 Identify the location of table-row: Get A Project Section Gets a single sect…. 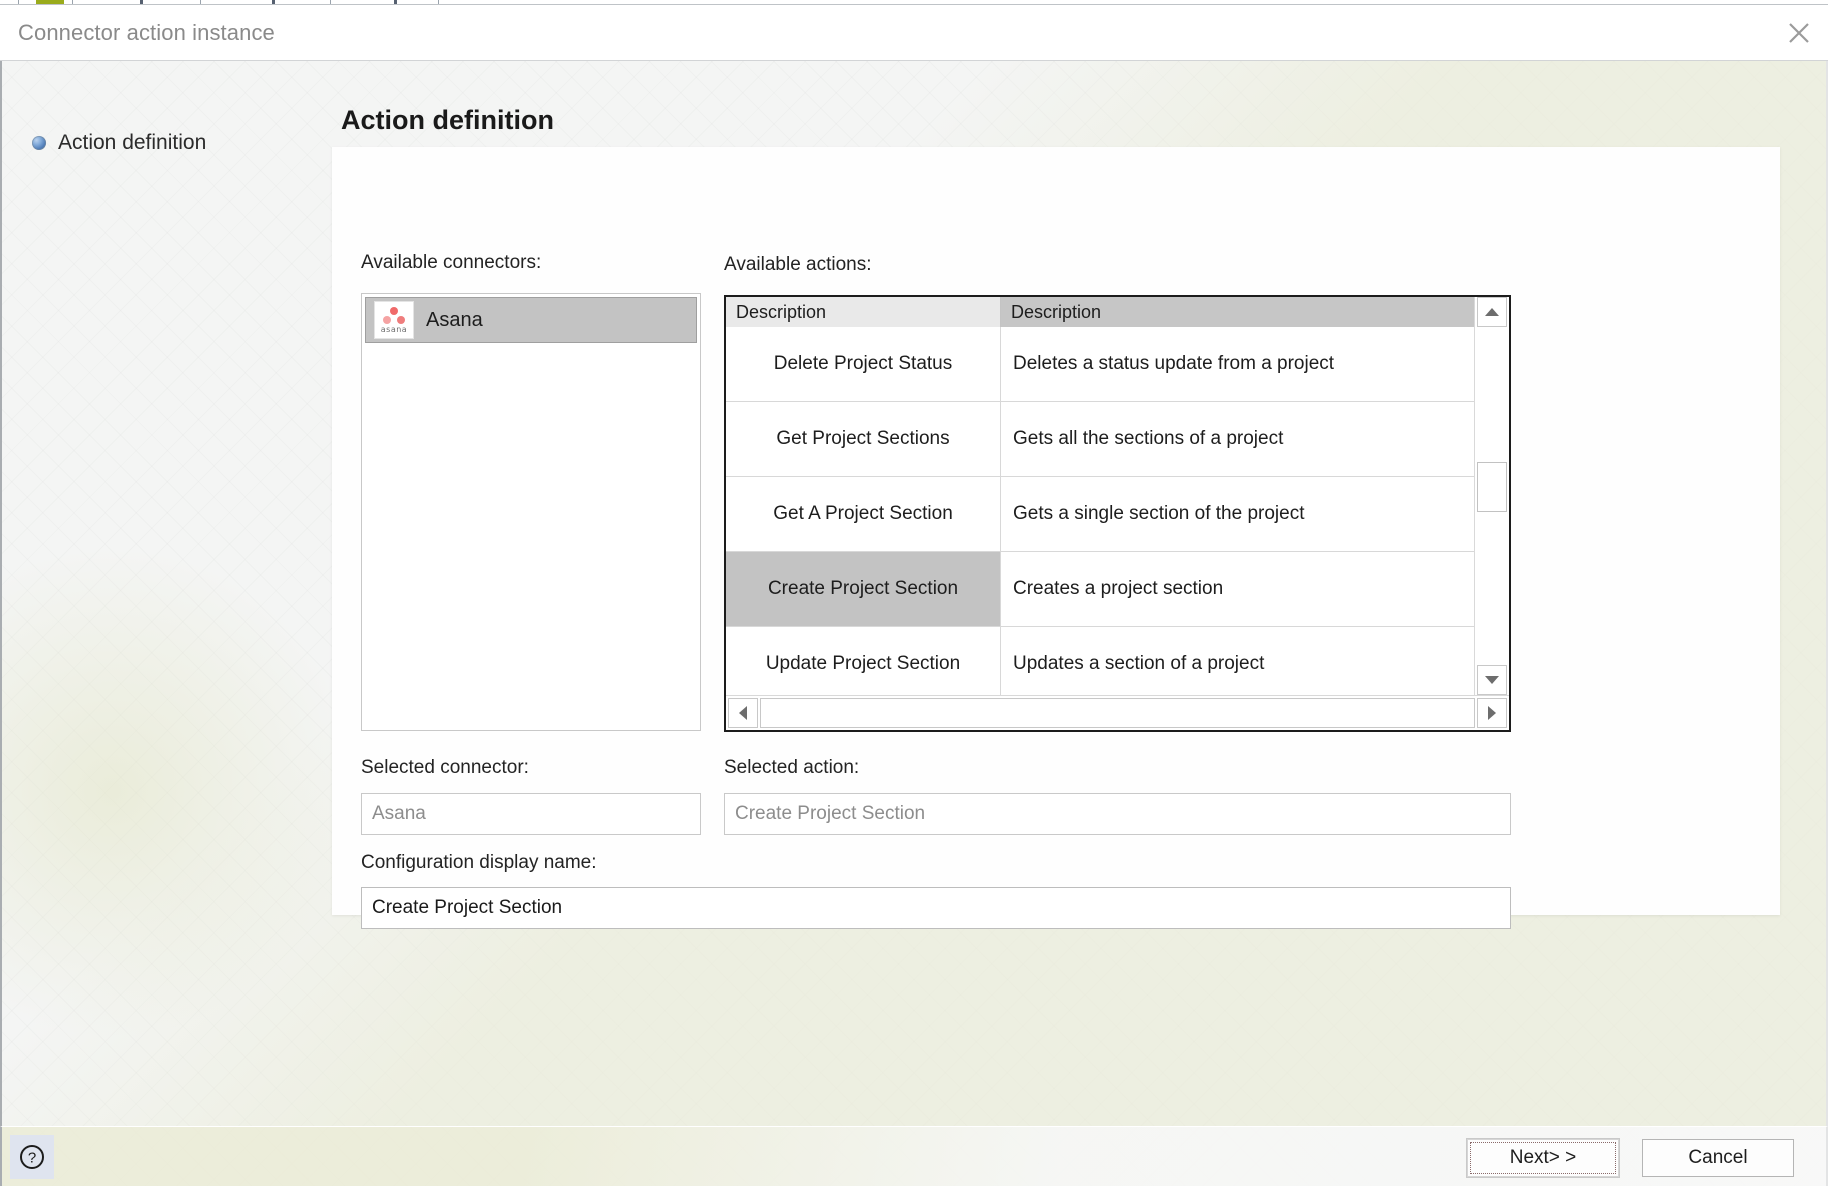
(1100, 514).